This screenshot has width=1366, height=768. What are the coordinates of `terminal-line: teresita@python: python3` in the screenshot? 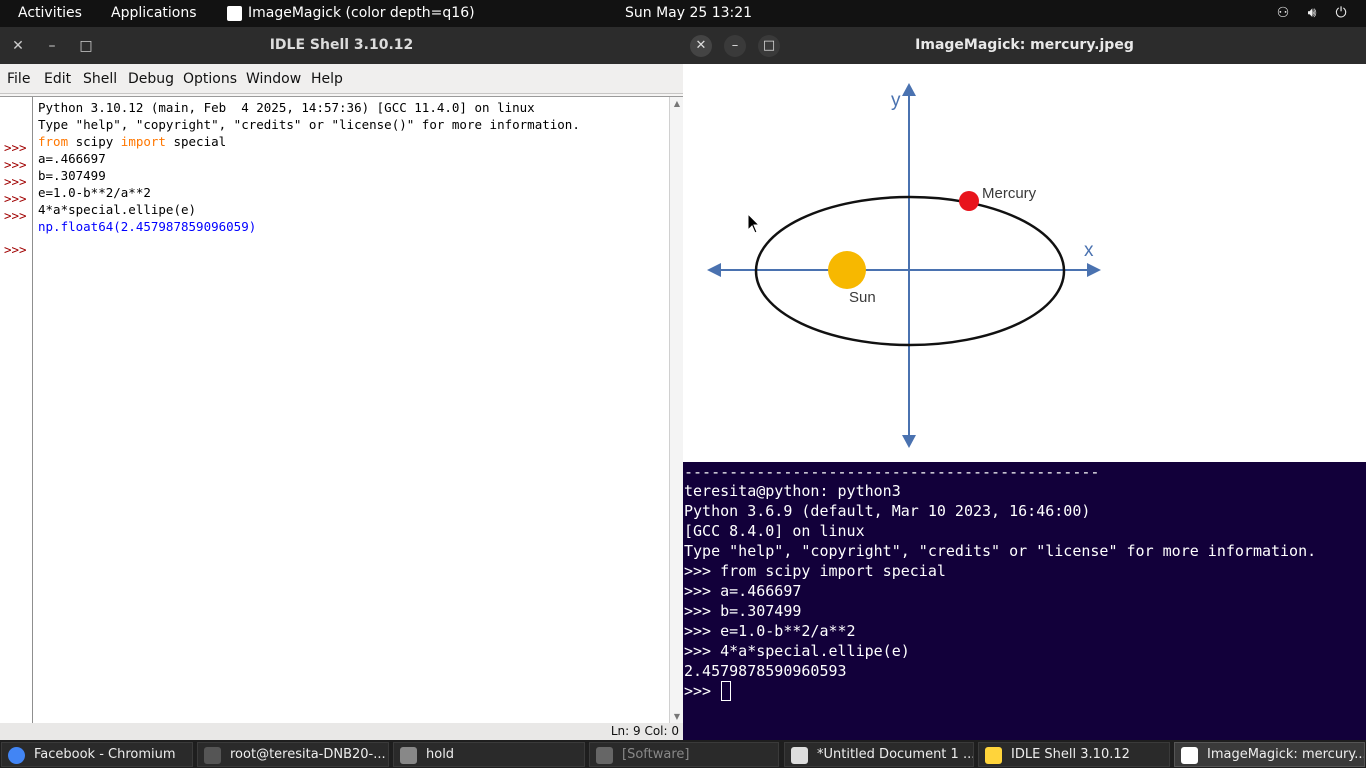 It's located at (792, 491).